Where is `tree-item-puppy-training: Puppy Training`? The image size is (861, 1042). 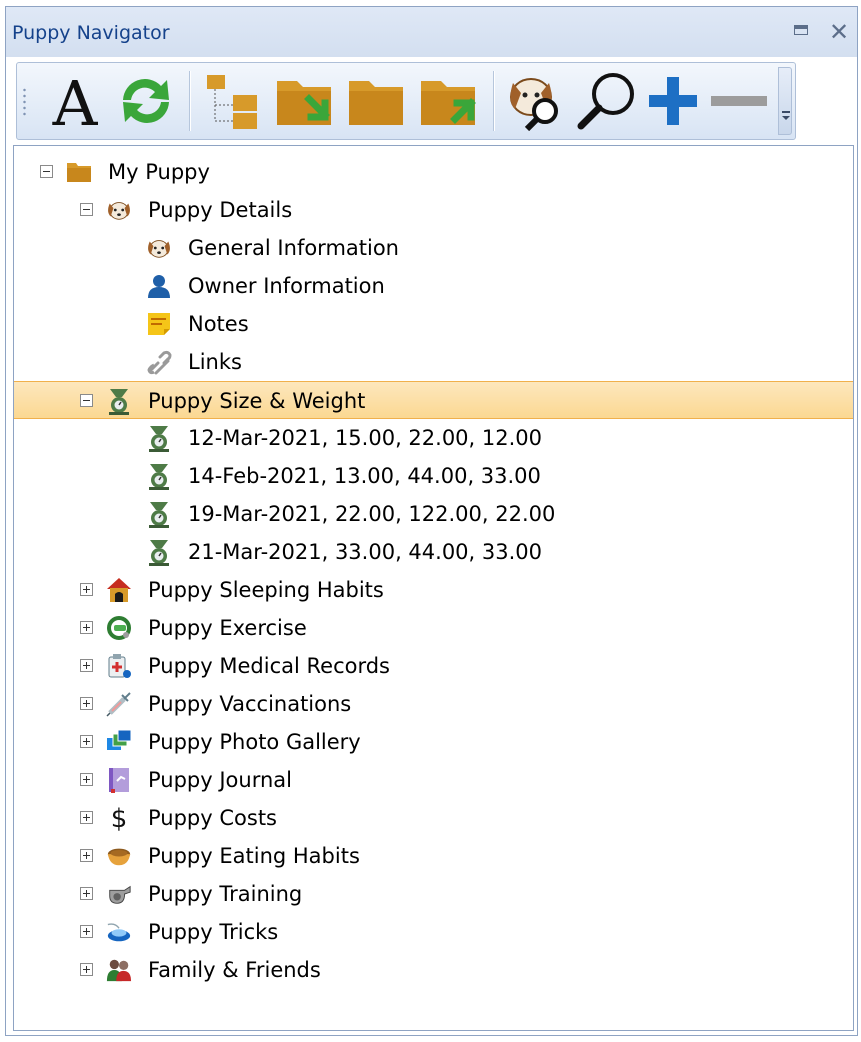 tree-item-puppy-training: Puppy Training is located at coordinates (433, 894).